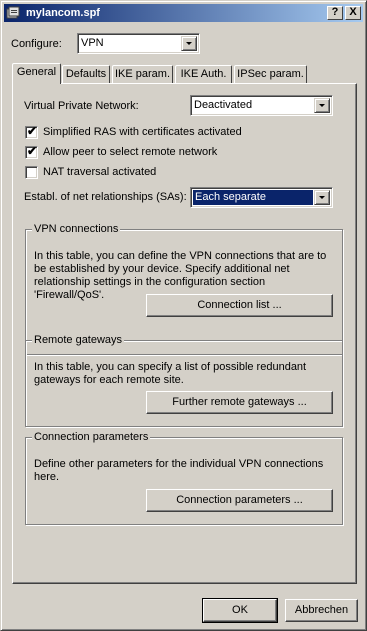 The image size is (367, 631). I want to click on connection-parameters-title: Connection parameters, so click(91, 437).